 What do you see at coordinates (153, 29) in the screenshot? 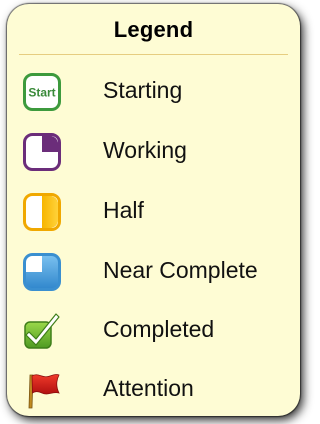
I see `legend-title: Legend` at bounding box center [153, 29].